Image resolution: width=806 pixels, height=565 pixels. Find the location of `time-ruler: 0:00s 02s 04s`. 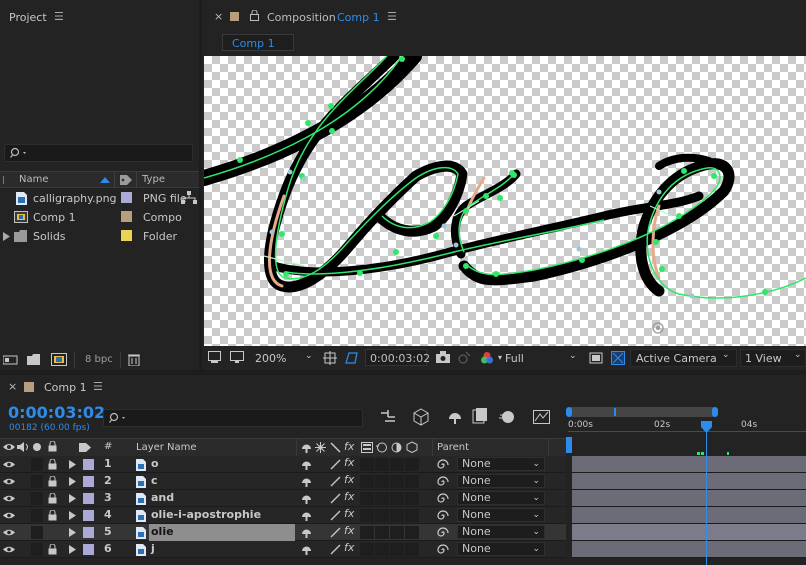

time-ruler: 0:00s 02s 04s is located at coordinates (687, 428).